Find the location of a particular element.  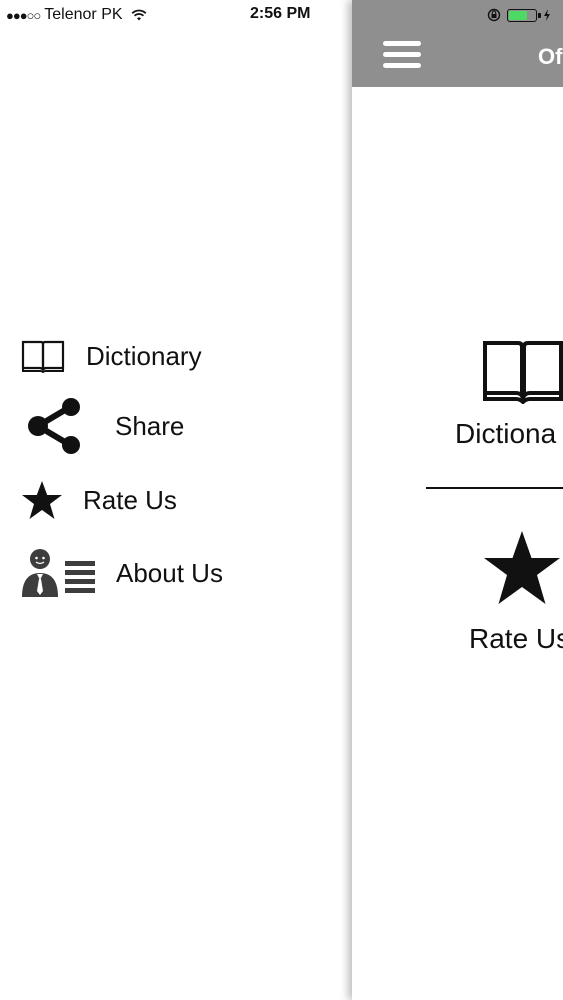

menu-item-dictionary: Dictionary is located at coordinates (111, 356).